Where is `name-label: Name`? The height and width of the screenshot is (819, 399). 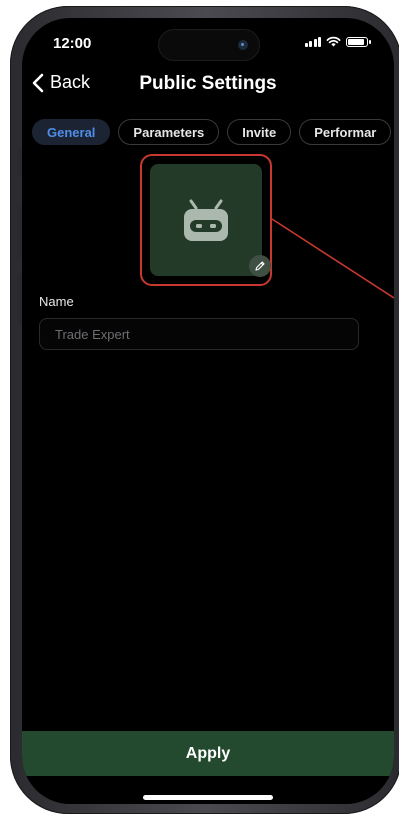 name-label: Name is located at coordinates (56, 301).